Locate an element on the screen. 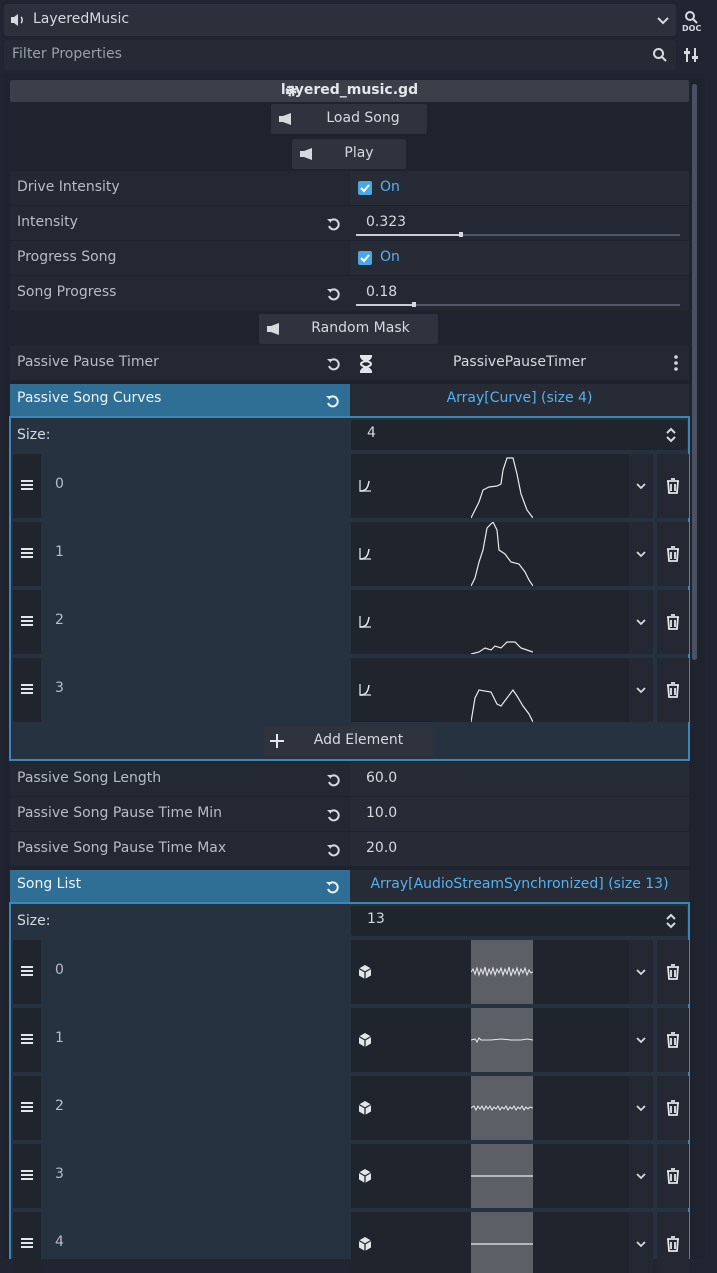 Image resolution: width=717 pixels, height=1273 pixels. passive-song-pause-time-min-field: 10.0 is located at coordinates (519, 814).